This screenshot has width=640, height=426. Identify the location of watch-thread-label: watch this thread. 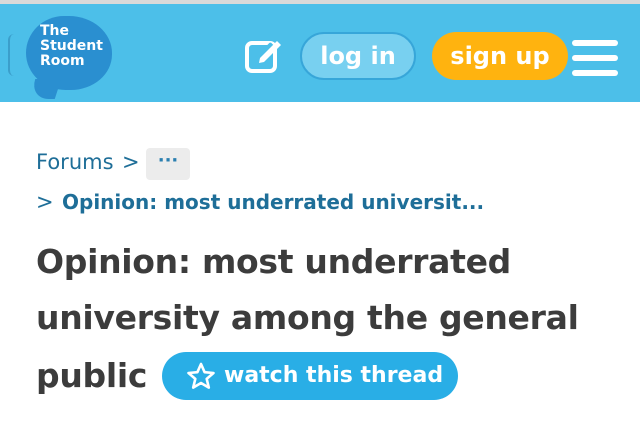
(334, 375).